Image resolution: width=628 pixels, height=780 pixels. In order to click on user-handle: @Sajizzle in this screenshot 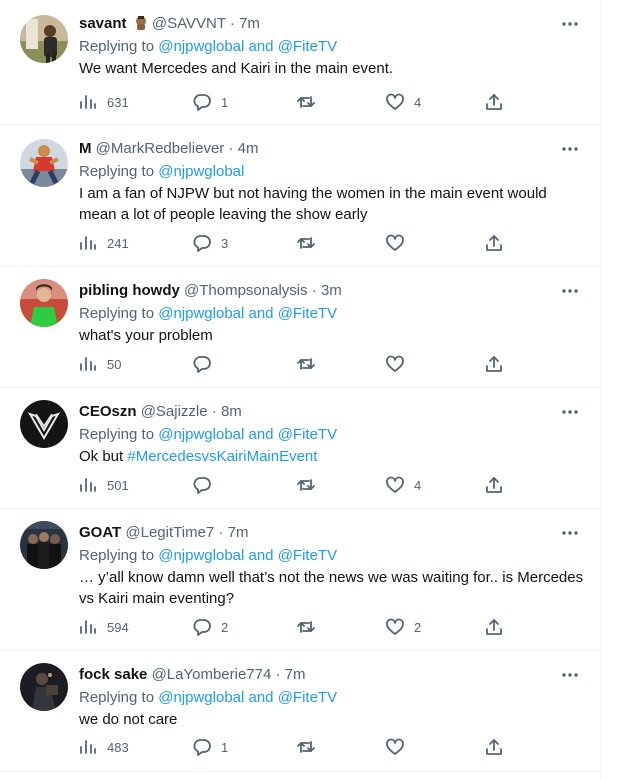, I will do `click(174, 411)`.